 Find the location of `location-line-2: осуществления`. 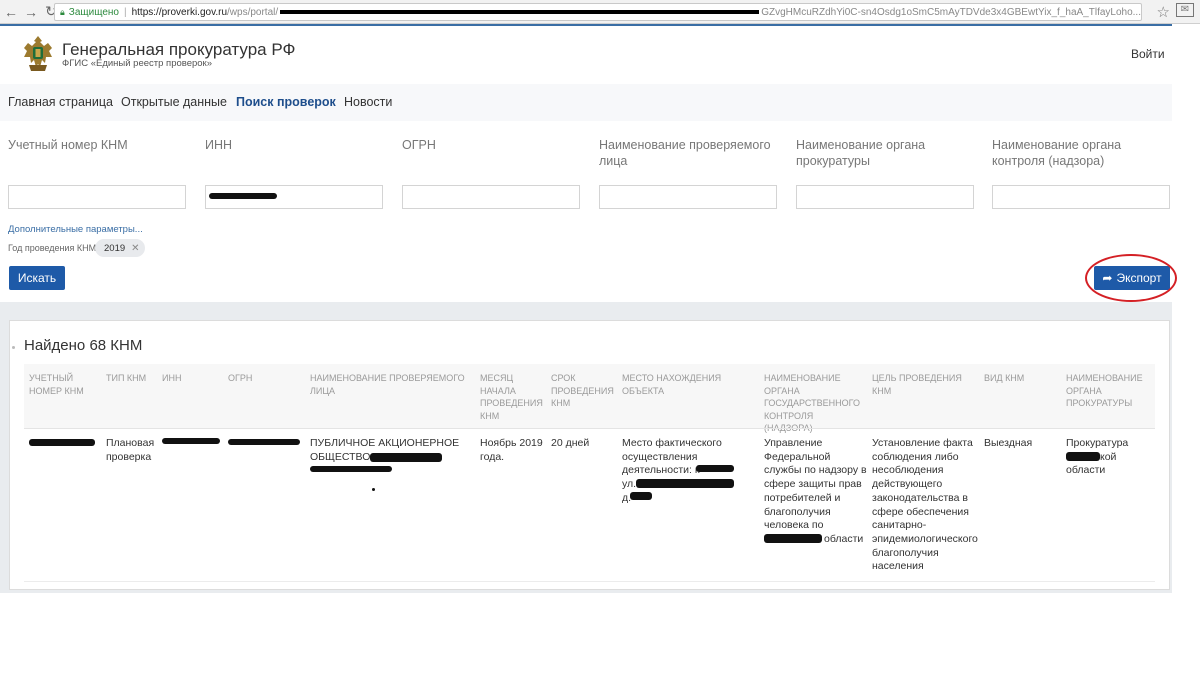

location-line-2: осуществления is located at coordinates (660, 456).